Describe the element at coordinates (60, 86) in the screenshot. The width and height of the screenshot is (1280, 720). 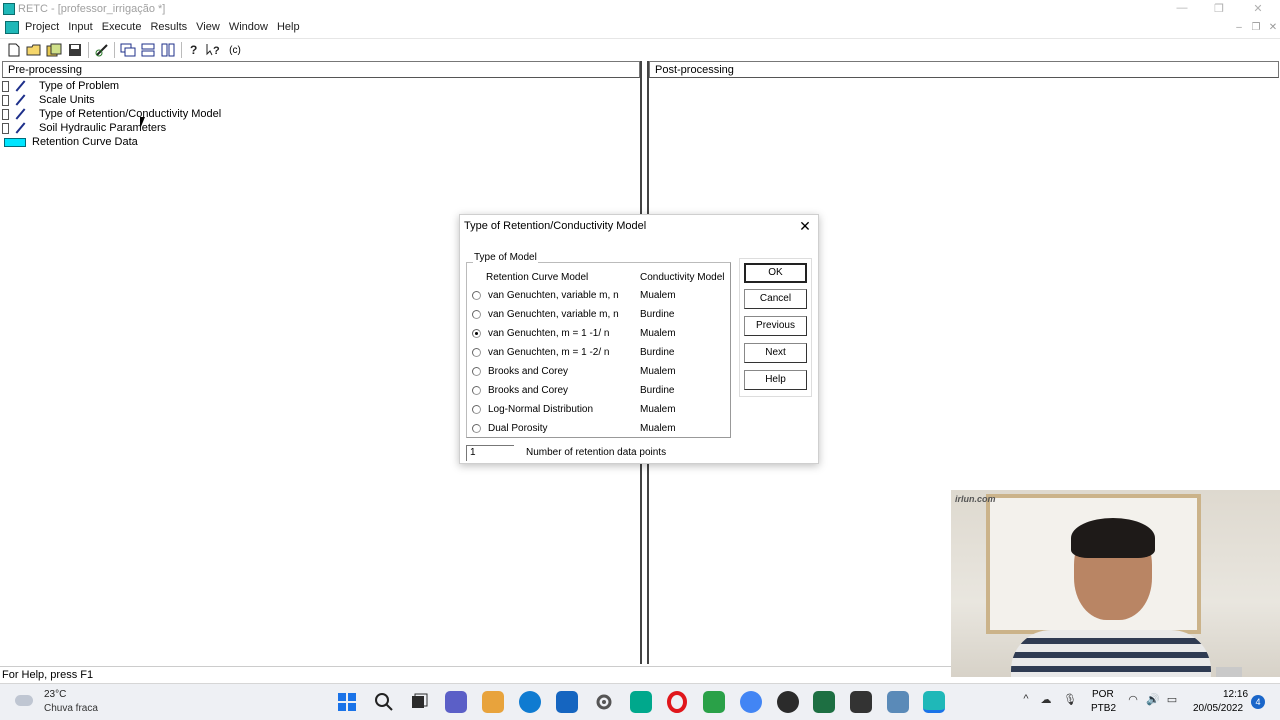
I see `tree-item-type-of-problem: Type of Problem` at that location.